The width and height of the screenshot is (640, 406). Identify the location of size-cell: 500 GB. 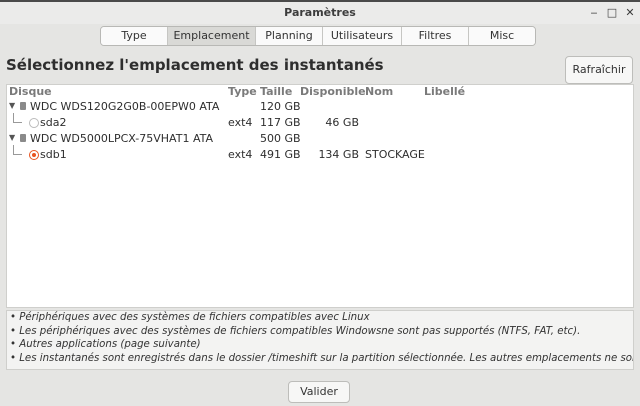
(280, 138).